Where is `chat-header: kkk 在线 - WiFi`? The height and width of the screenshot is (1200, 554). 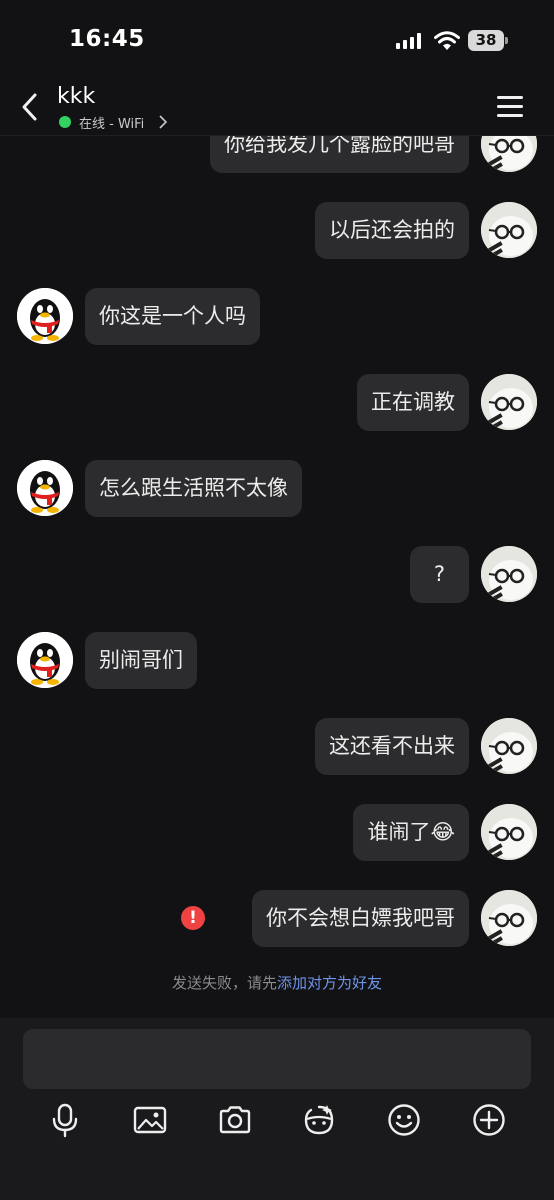 chat-header: kkk 在线 - WiFi is located at coordinates (277, 108).